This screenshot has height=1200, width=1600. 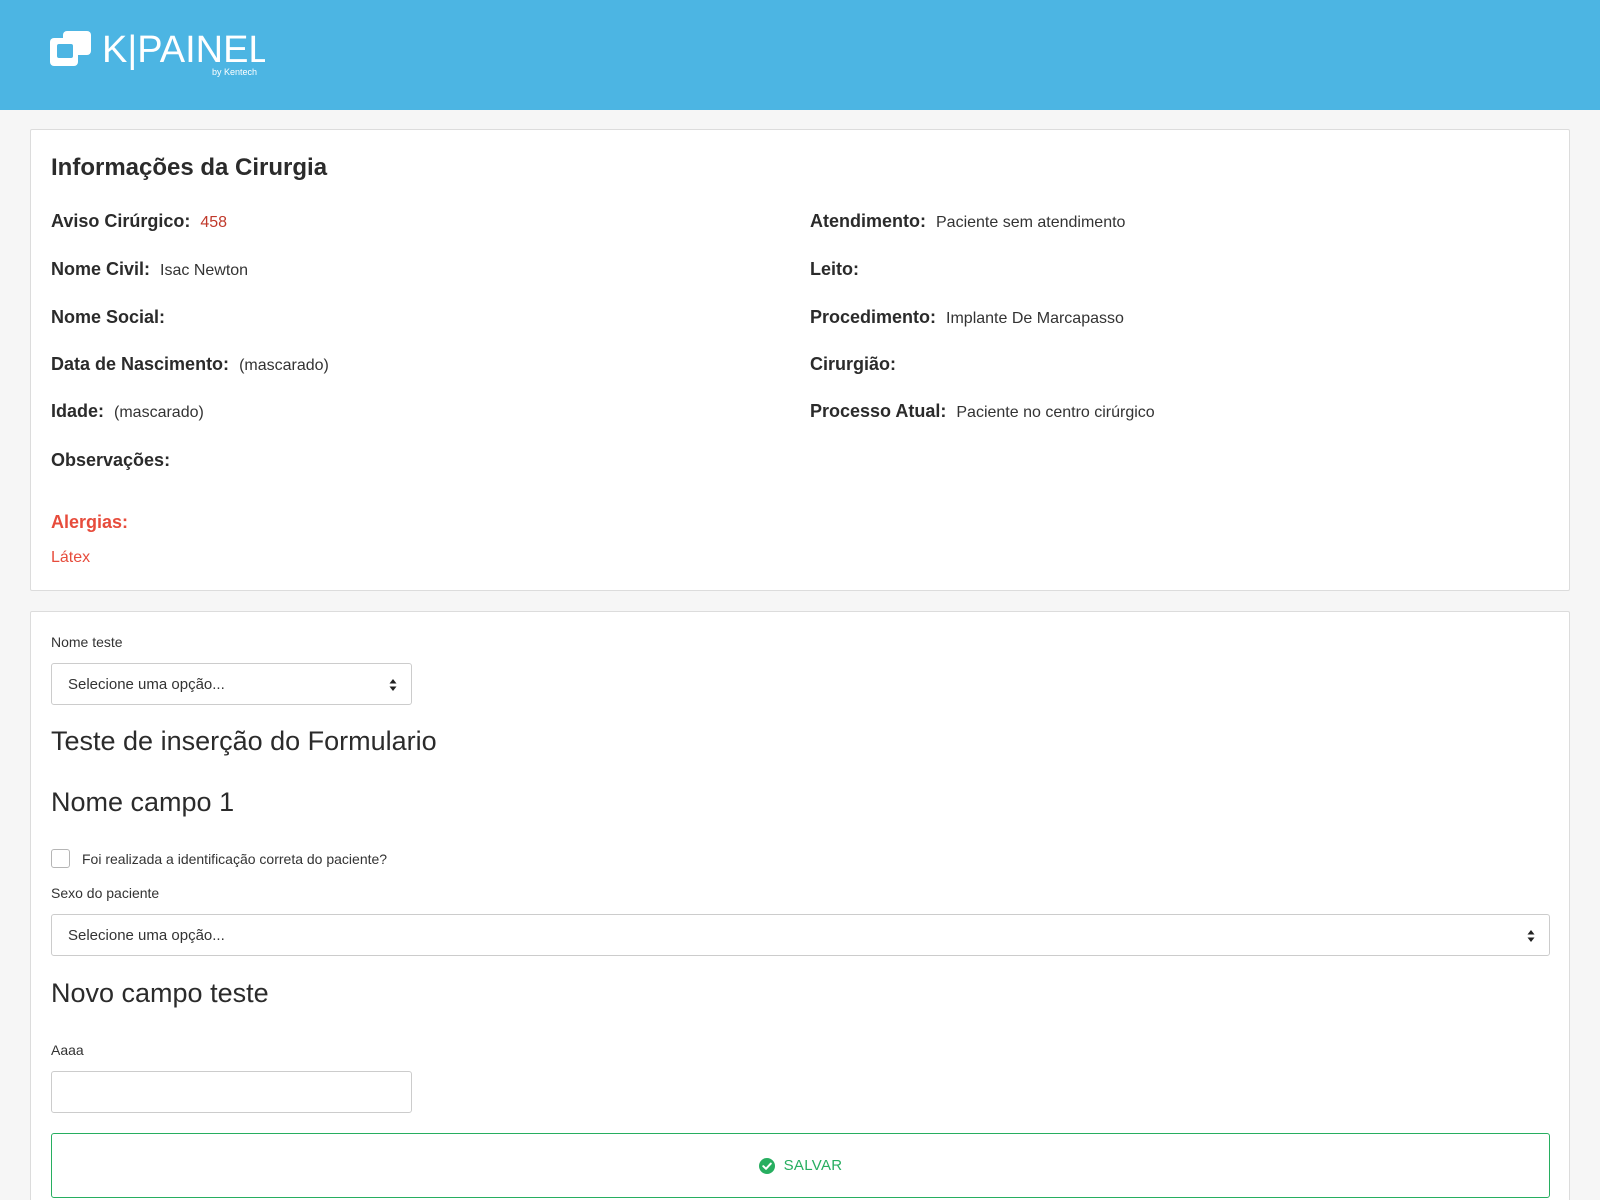 What do you see at coordinates (204, 270) in the screenshot?
I see `info-value: Isac Newton` at bounding box center [204, 270].